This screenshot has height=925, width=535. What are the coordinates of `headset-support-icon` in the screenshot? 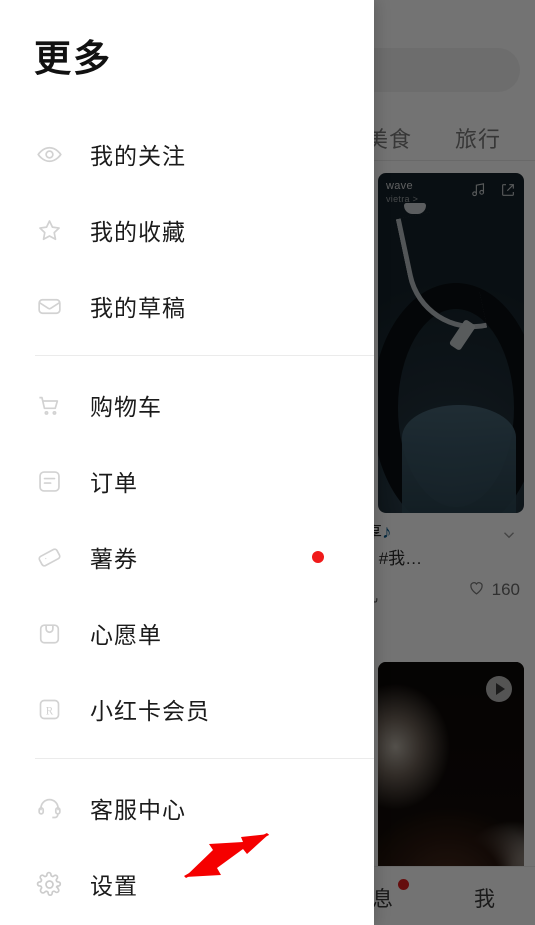 It's located at (49, 808).